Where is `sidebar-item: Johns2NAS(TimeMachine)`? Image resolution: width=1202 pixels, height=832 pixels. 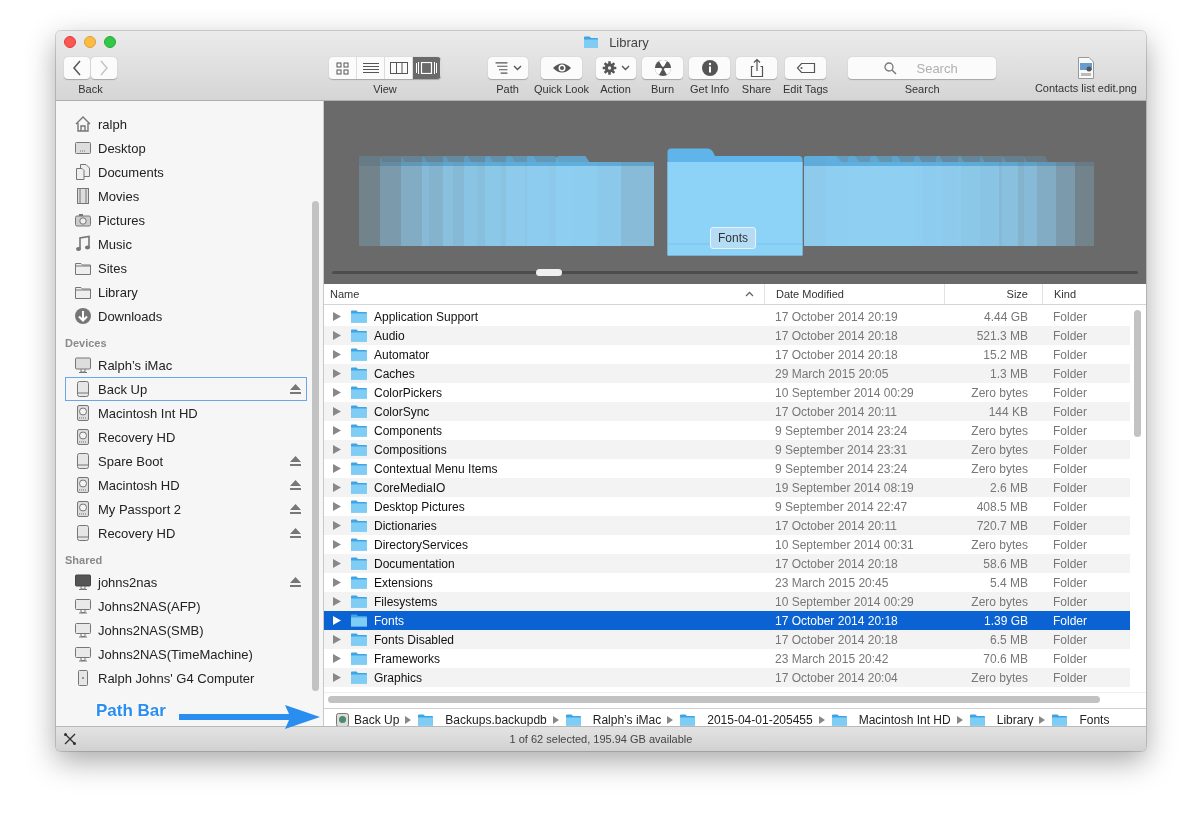 sidebar-item: Johns2NAS(TimeMachine) is located at coordinates (189, 654).